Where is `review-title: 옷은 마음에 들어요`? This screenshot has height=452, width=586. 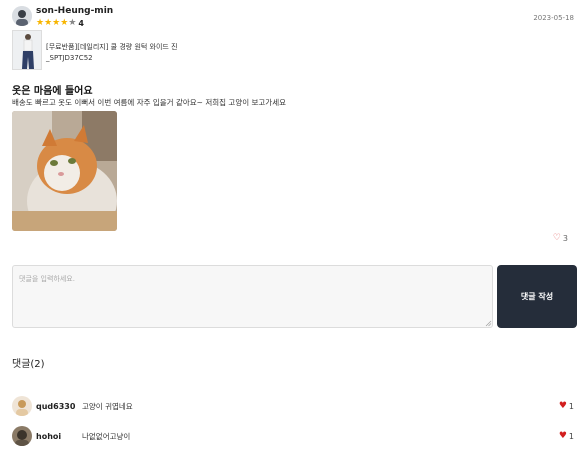 review-title: 옷은 마음에 들어요 is located at coordinates (52, 91).